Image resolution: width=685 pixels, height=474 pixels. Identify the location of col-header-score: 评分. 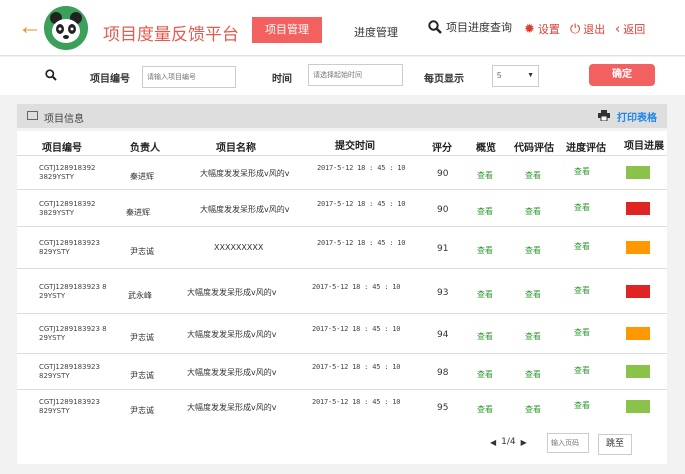
(442, 148).